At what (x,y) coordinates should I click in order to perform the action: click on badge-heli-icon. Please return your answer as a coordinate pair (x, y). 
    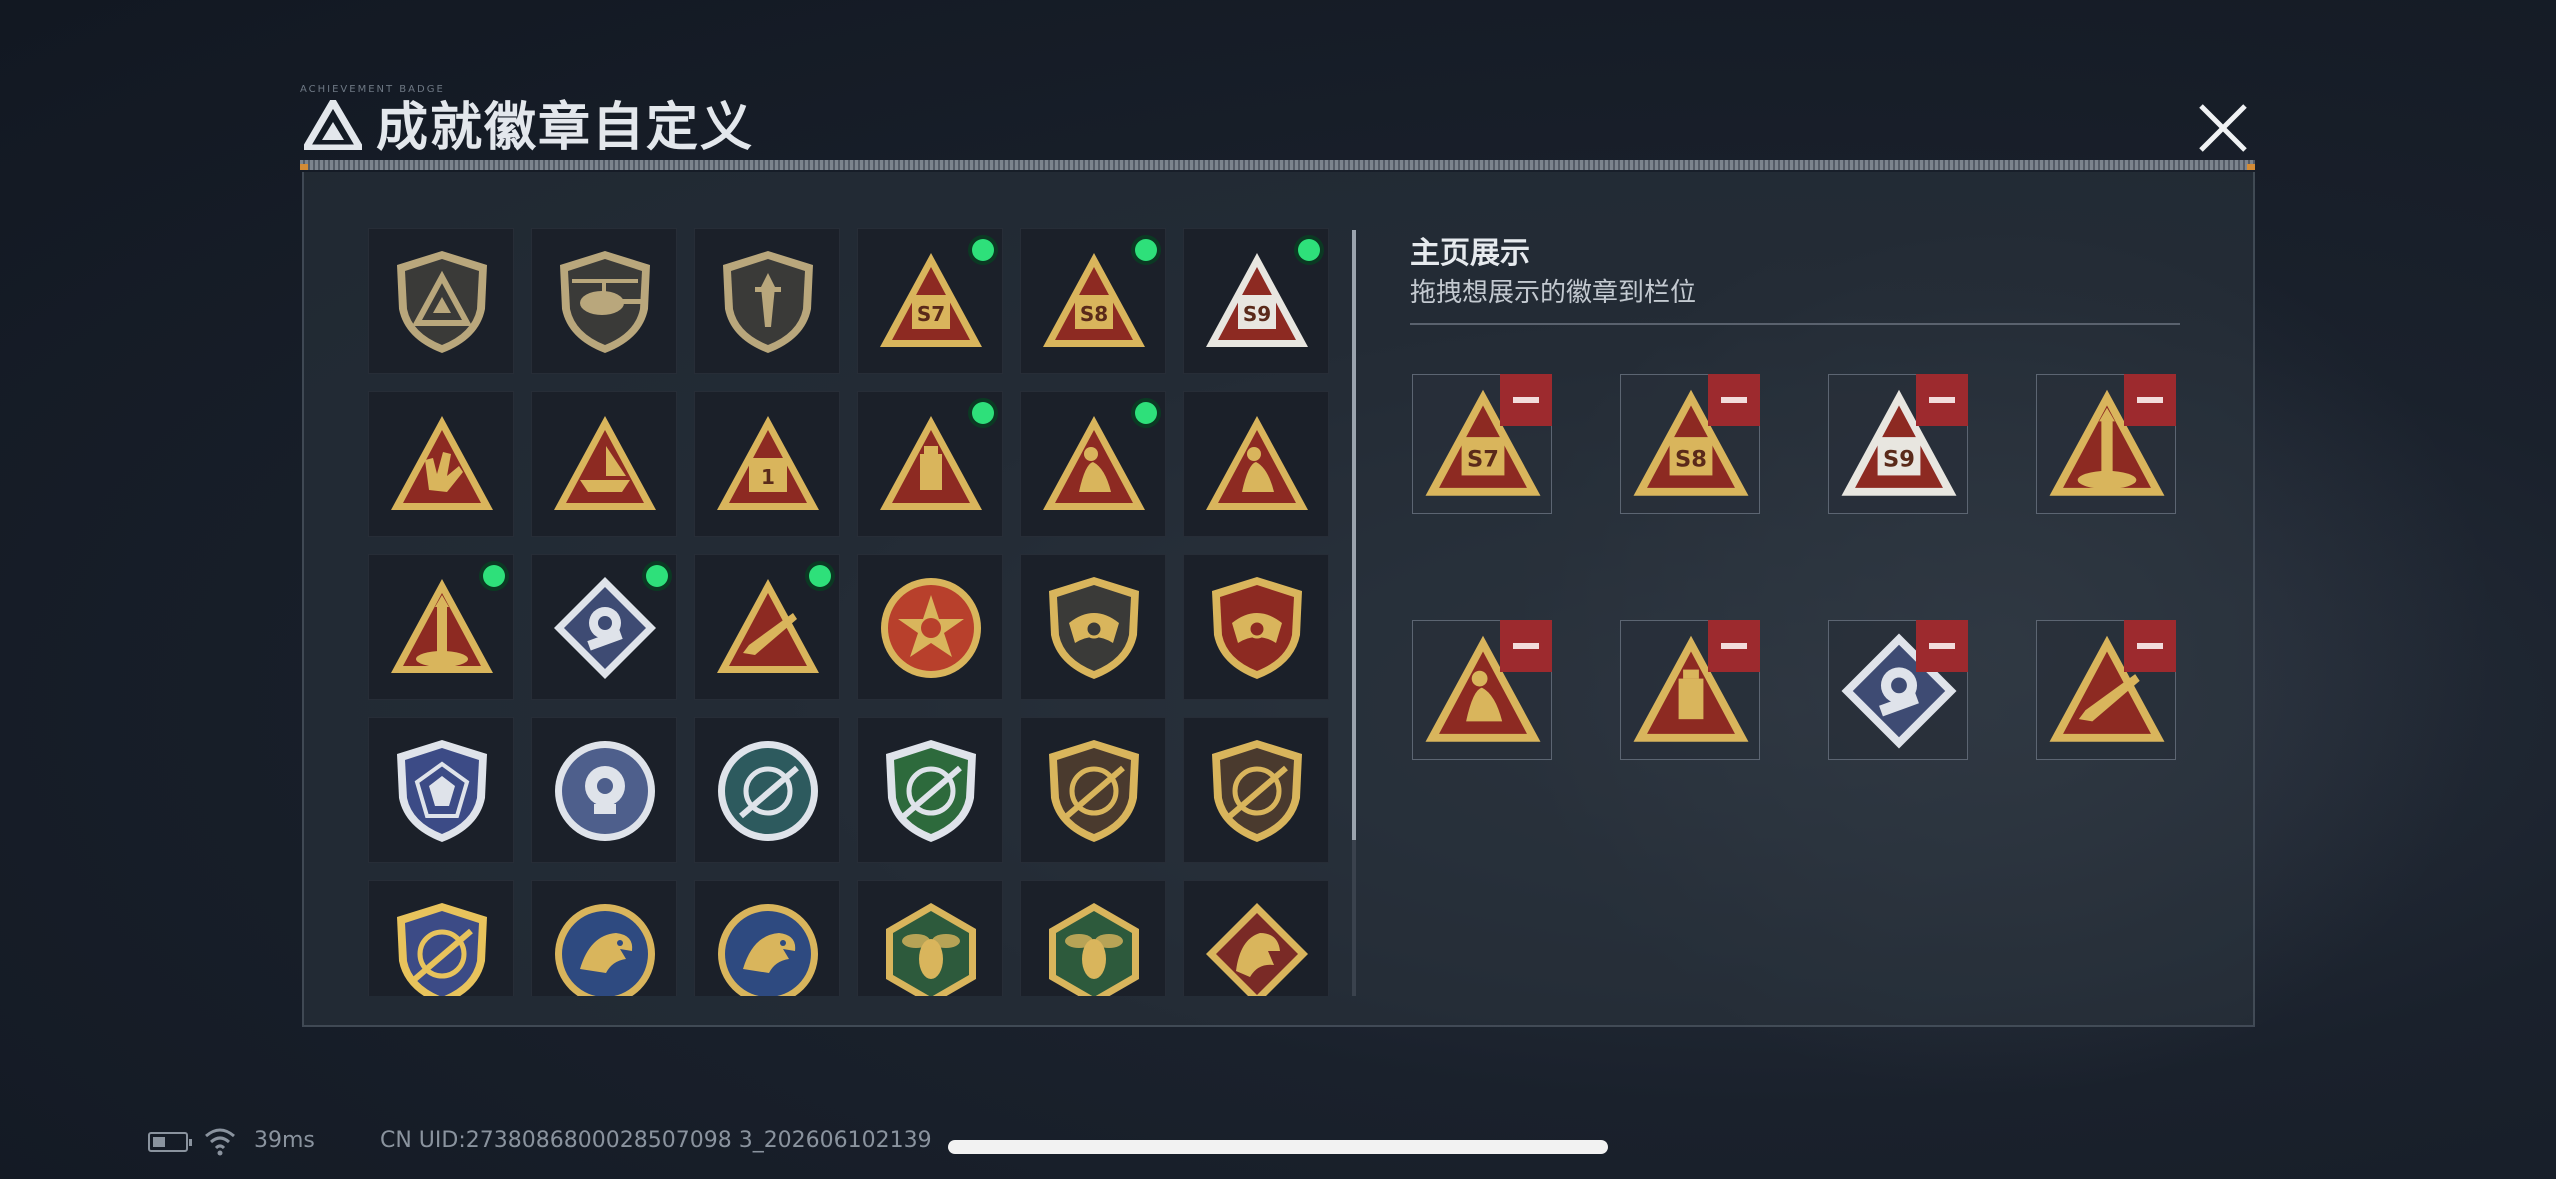
    Looking at the image, I should click on (605, 302).